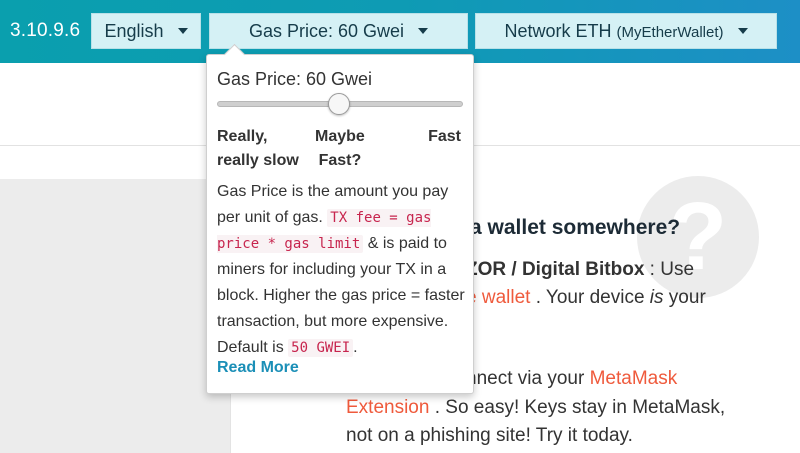 The image size is (800, 453). I want to click on metamask-link: MetaMask, so click(634, 378).